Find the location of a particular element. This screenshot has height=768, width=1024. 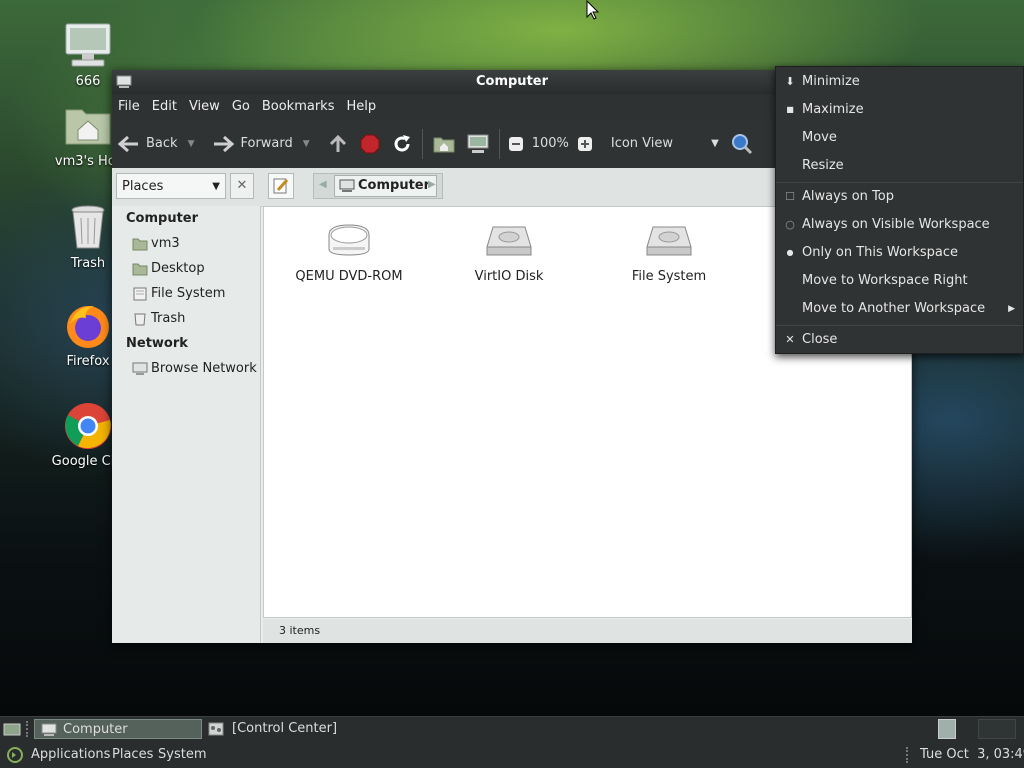

chrome-icon is located at coordinates (88, 426).